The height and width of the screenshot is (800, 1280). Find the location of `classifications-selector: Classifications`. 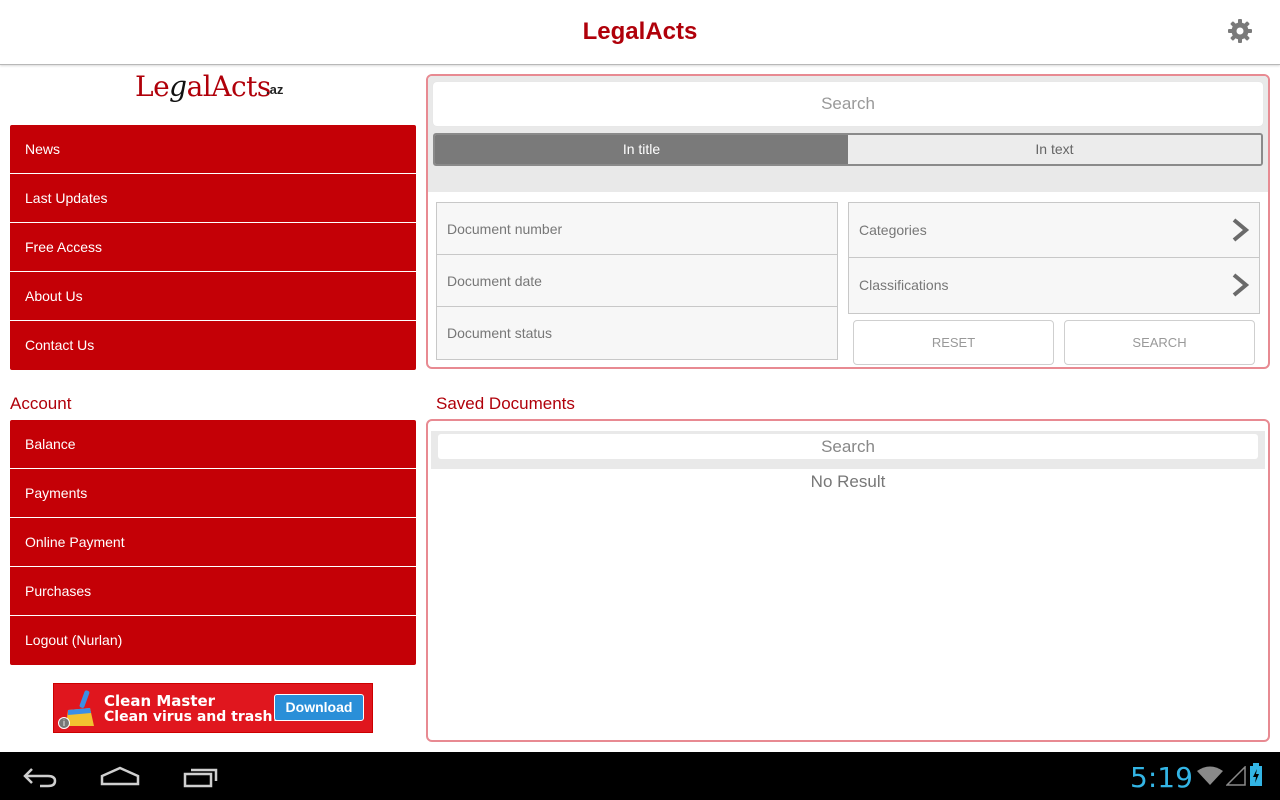

classifications-selector: Classifications is located at coordinates (1054, 285).